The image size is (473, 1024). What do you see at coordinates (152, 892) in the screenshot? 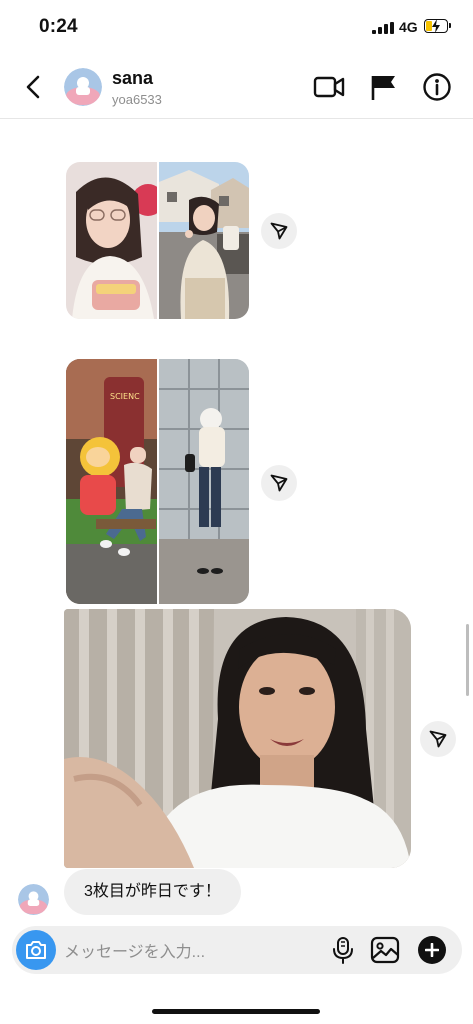
I see `message-bubble: 3枚目が昨日です！` at bounding box center [152, 892].